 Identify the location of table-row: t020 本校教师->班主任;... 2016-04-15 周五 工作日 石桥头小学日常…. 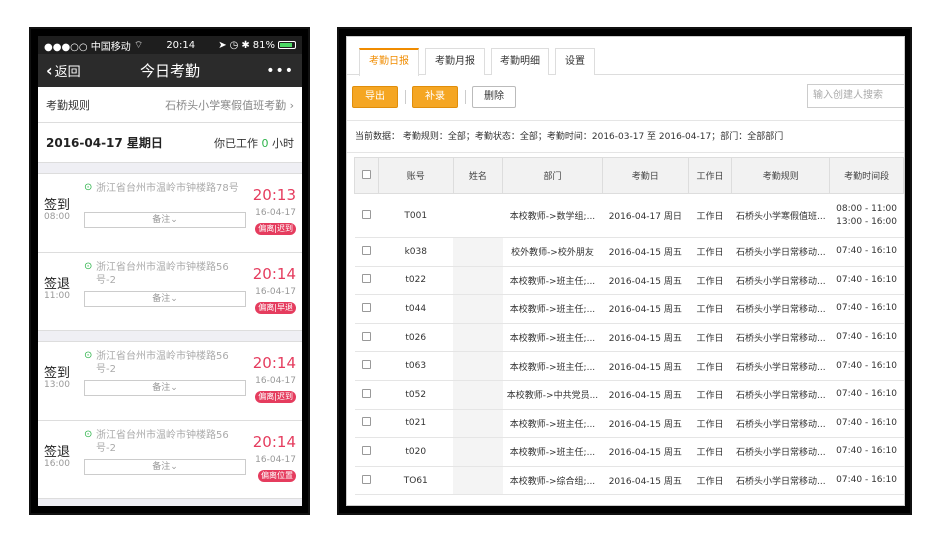
(629, 452).